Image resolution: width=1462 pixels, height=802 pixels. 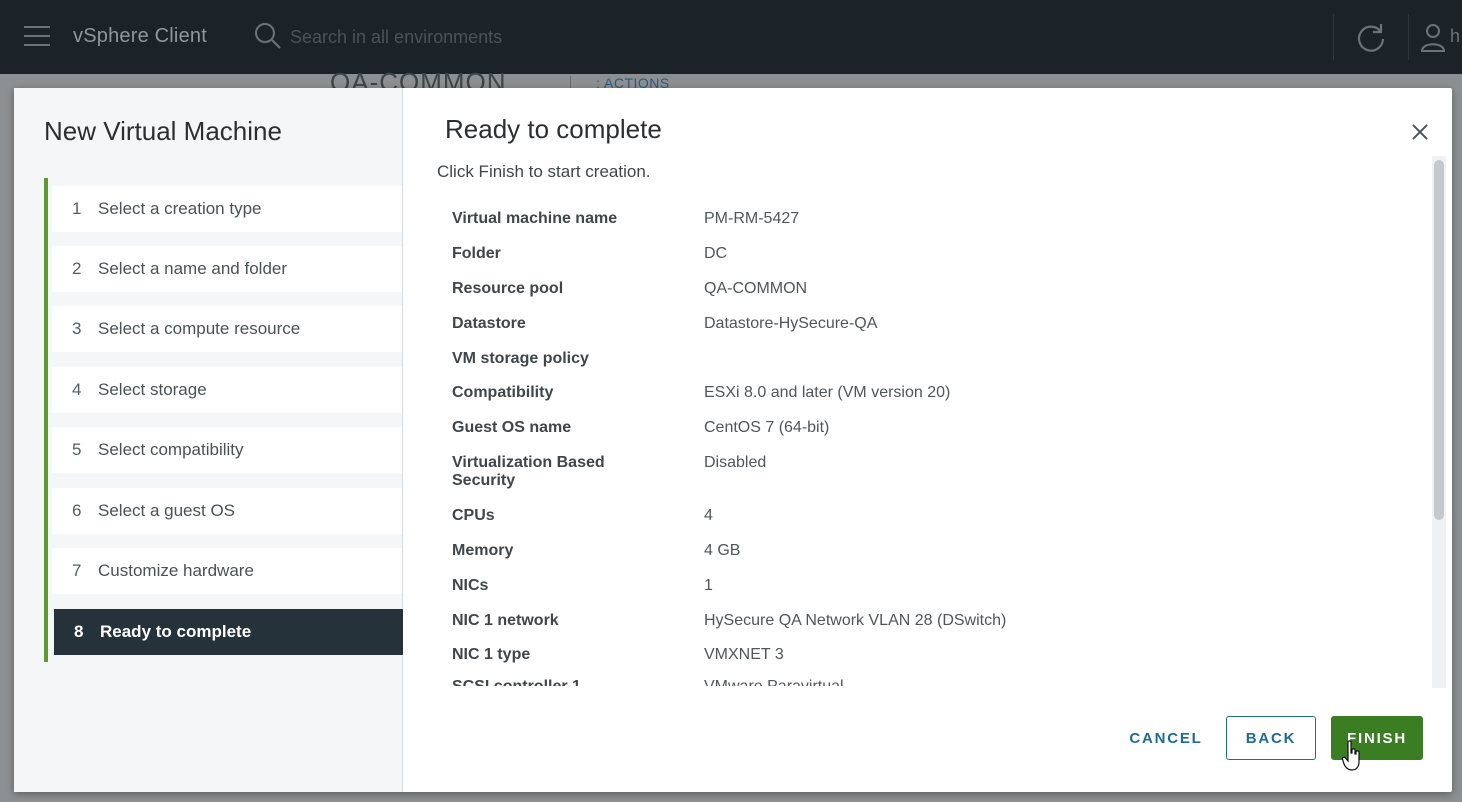 What do you see at coordinates (618, 655) in the screenshot?
I see `detail-row: NIC 1 type VMXNET 3` at bounding box center [618, 655].